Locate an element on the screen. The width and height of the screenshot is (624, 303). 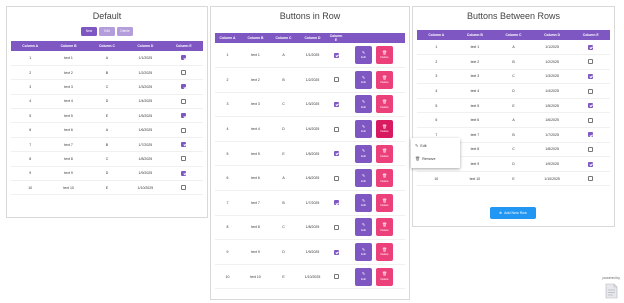
table-row: 8 text 8 C 1/8/2025 ✎ Edit 🗑 Delete is located at coordinates (310, 228).